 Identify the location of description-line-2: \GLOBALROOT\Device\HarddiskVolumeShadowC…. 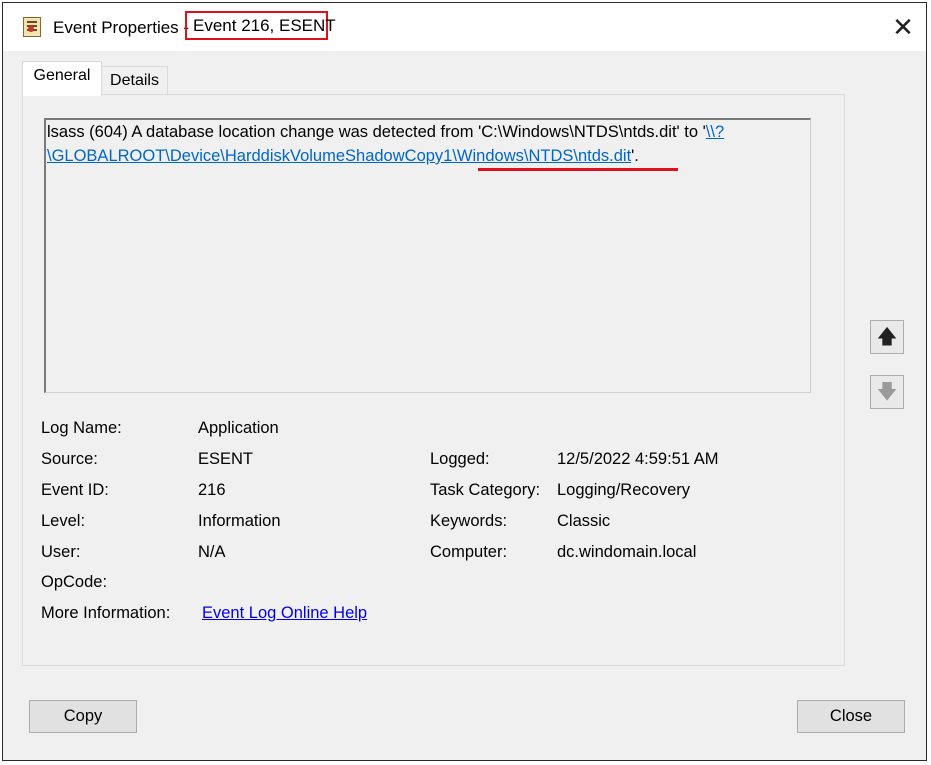
(343, 156).